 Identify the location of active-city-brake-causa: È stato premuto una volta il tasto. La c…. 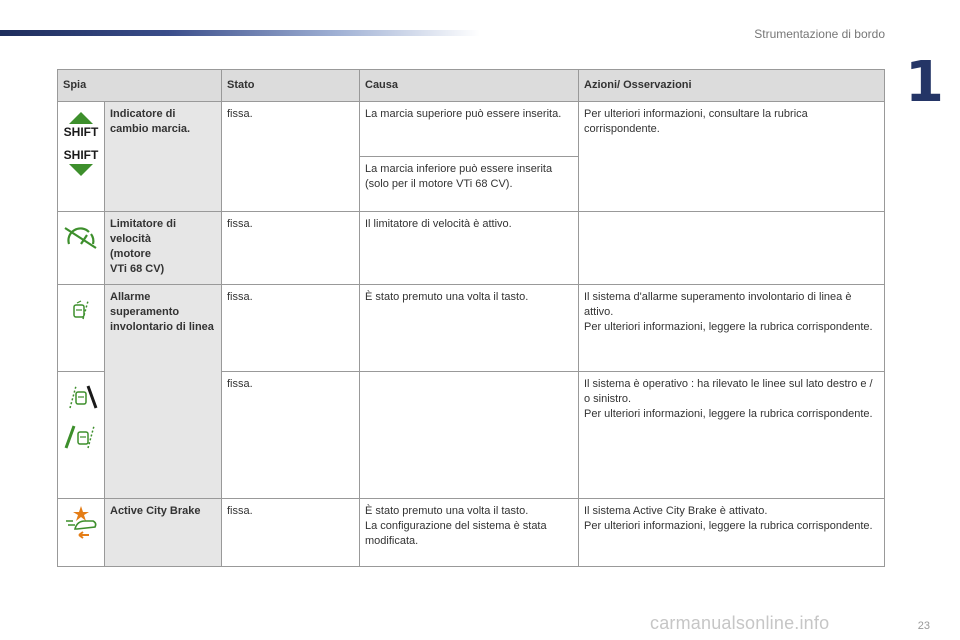
(469, 532).